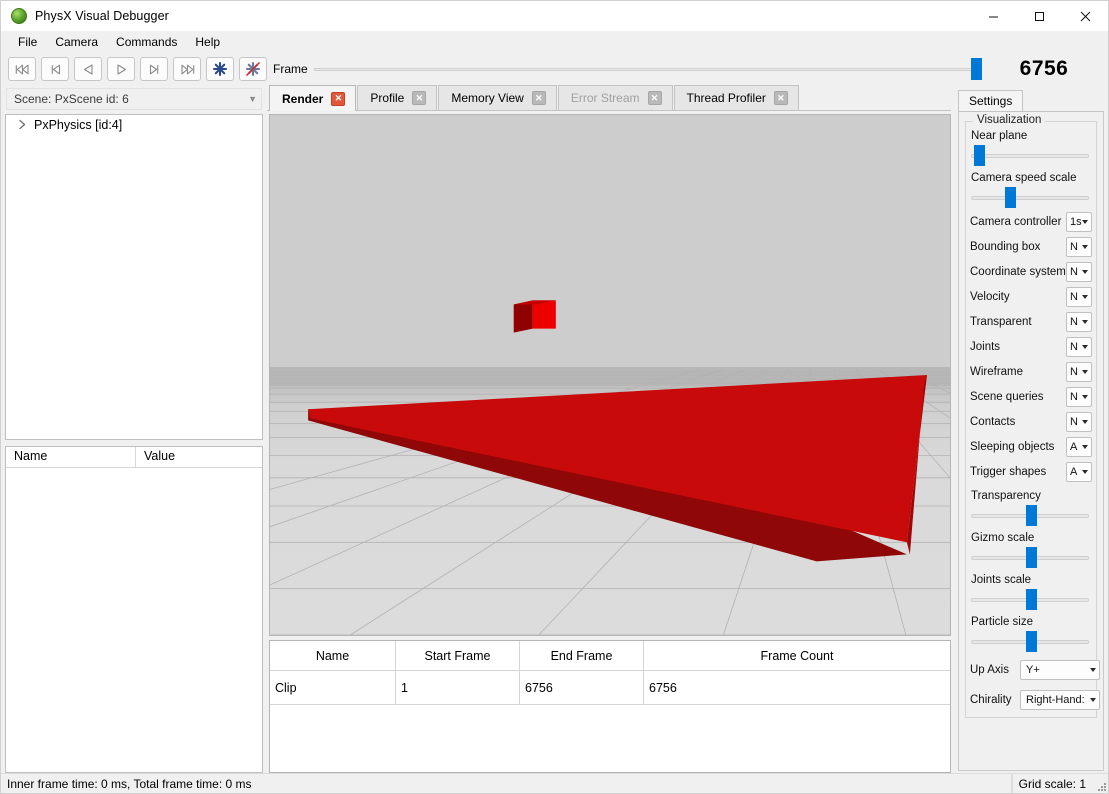  I want to click on tab-profile: Profile ✕, so click(397, 97).